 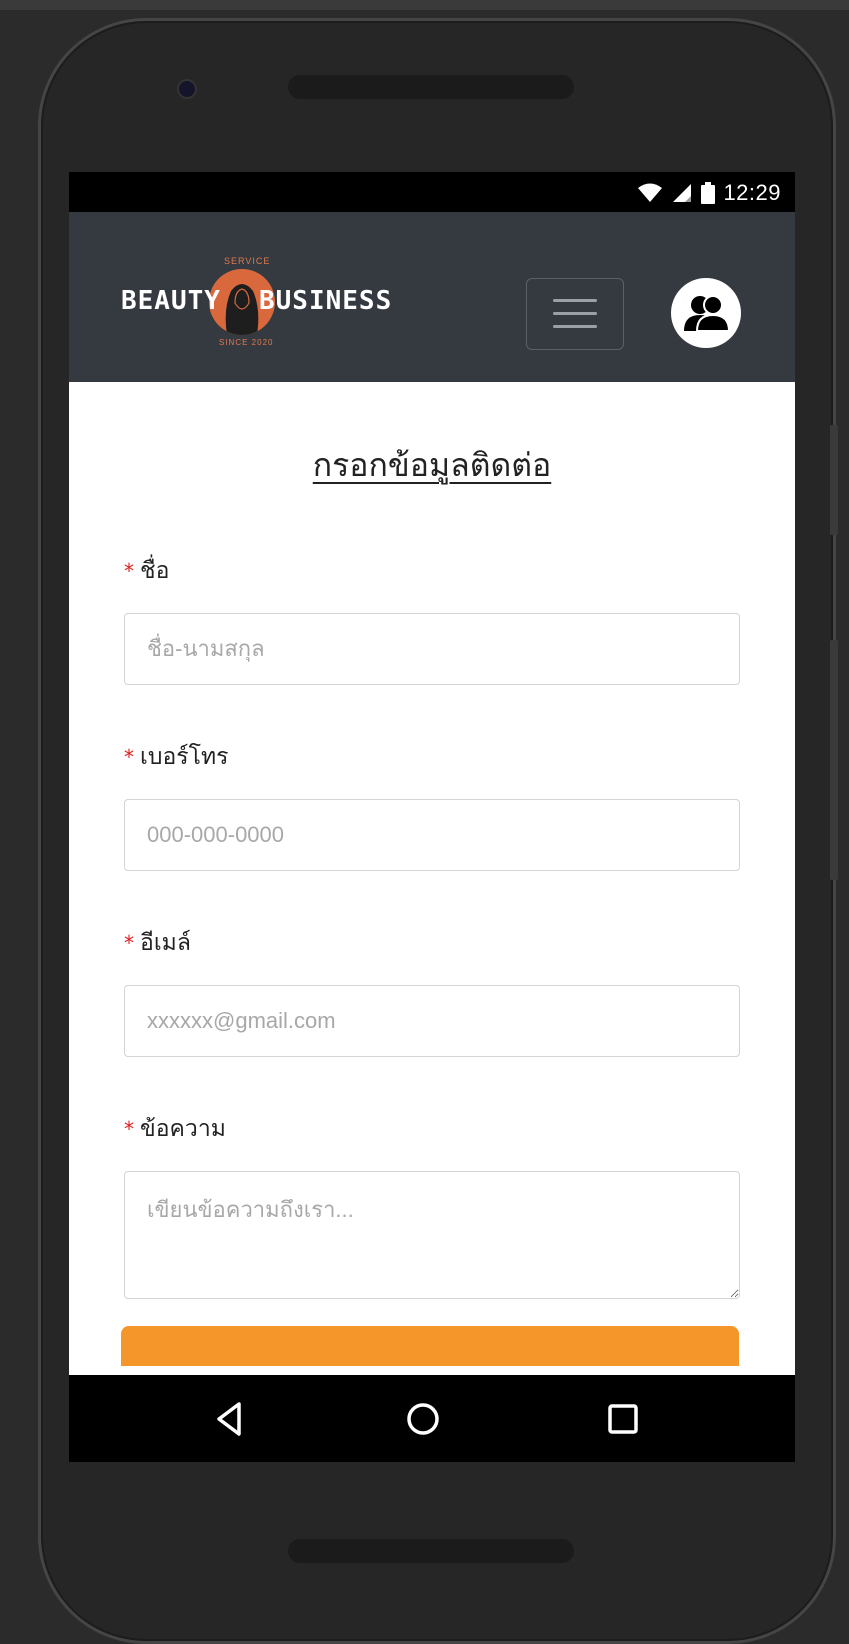 I want to click on volume-button, so click(x=834, y=760).